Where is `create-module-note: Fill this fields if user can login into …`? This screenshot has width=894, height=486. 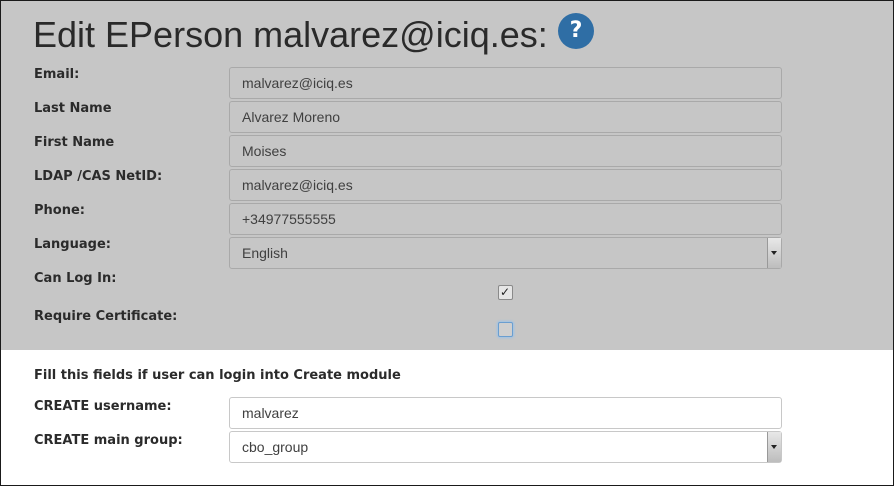 create-module-note: Fill this fields if user can login into … is located at coordinates (217, 375).